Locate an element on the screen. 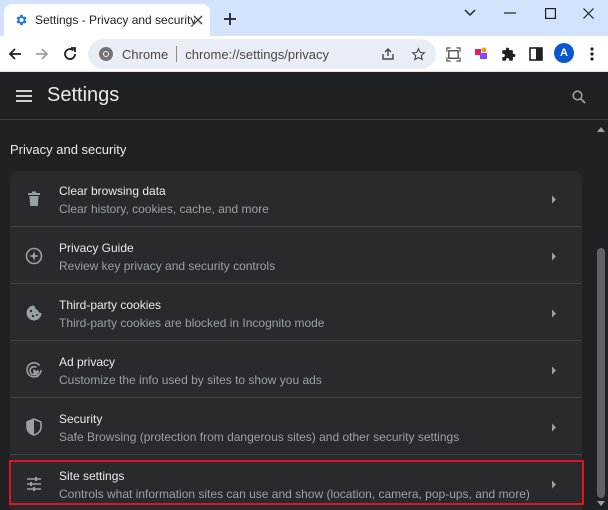 This screenshot has width=608, height=510. extension-colored-icon is located at coordinates (481, 54).